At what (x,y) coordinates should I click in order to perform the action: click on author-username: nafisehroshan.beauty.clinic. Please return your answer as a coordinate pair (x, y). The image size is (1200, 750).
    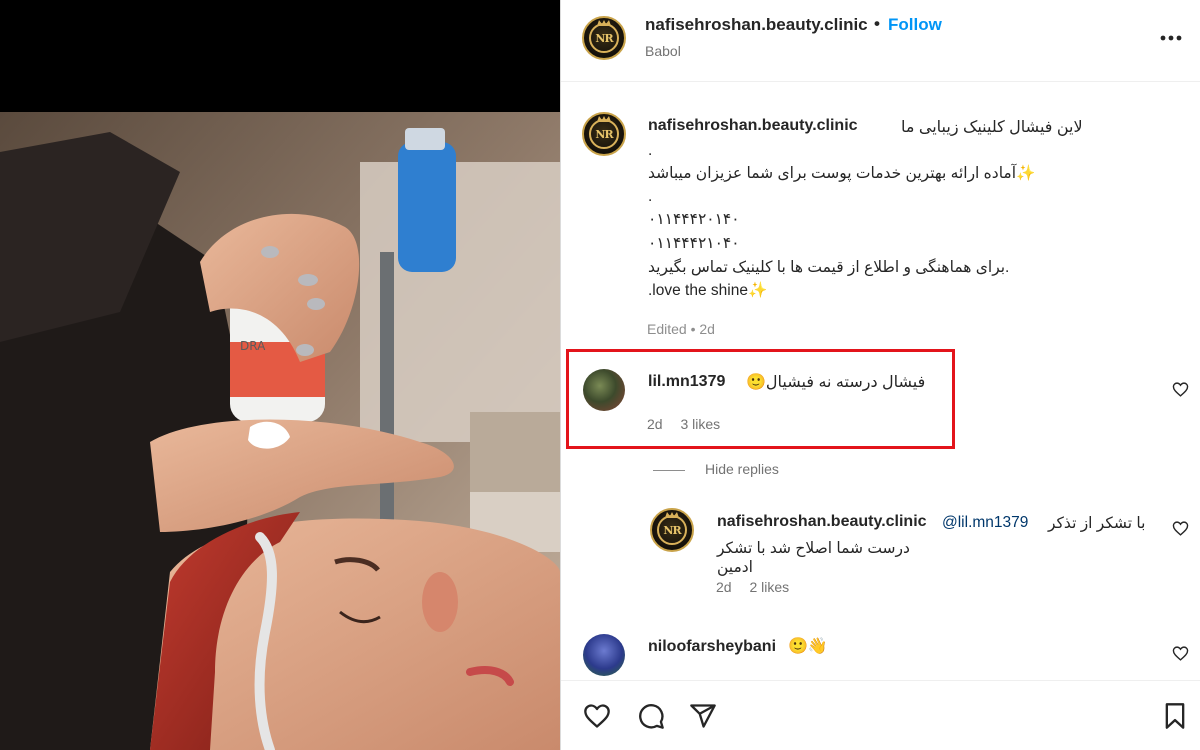
    Looking at the image, I should click on (756, 25).